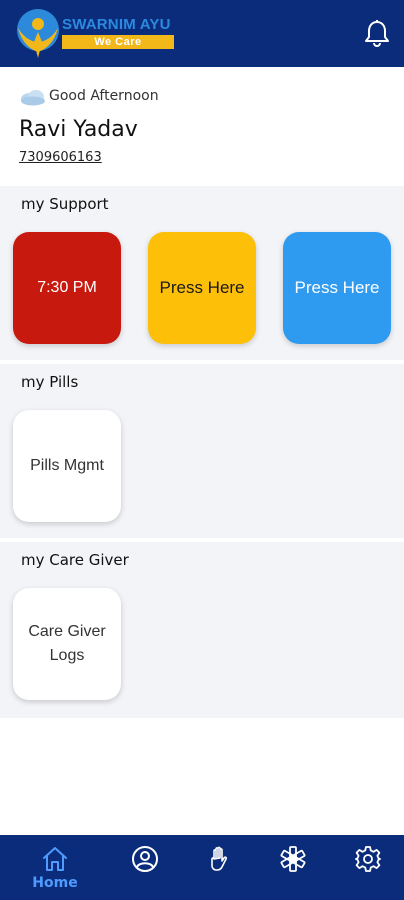  I want to click on nav-medical, so click(293, 867).